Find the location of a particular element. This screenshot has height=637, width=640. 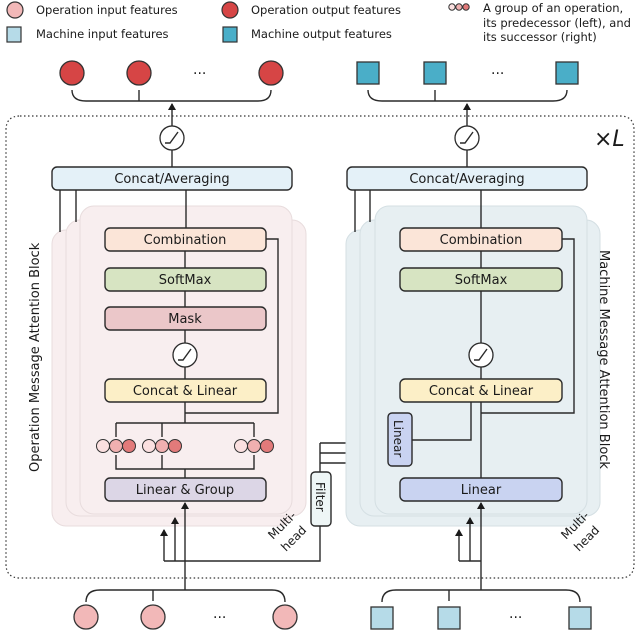

right-concat-avg-label: Concat/Averaging is located at coordinates (466, 179).